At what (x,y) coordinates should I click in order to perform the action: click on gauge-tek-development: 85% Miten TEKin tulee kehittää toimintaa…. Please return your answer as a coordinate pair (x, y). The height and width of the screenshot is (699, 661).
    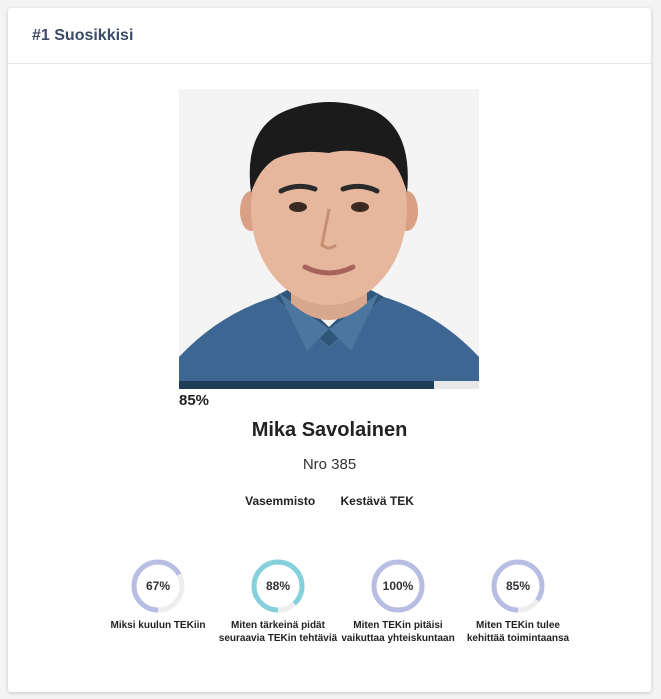
    Looking at the image, I should click on (518, 600).